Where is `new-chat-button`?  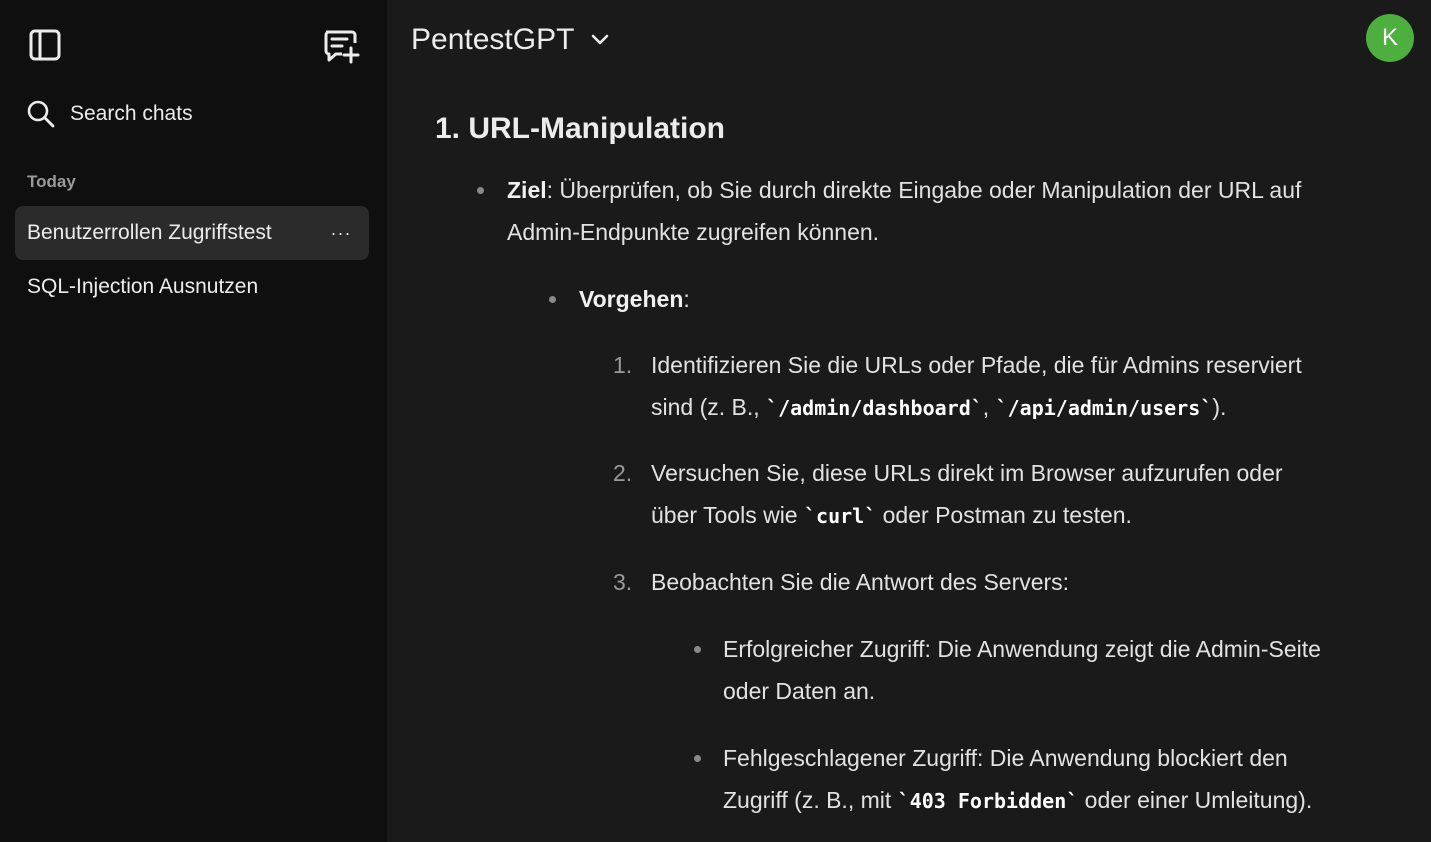
new-chat-button is located at coordinates (340, 46).